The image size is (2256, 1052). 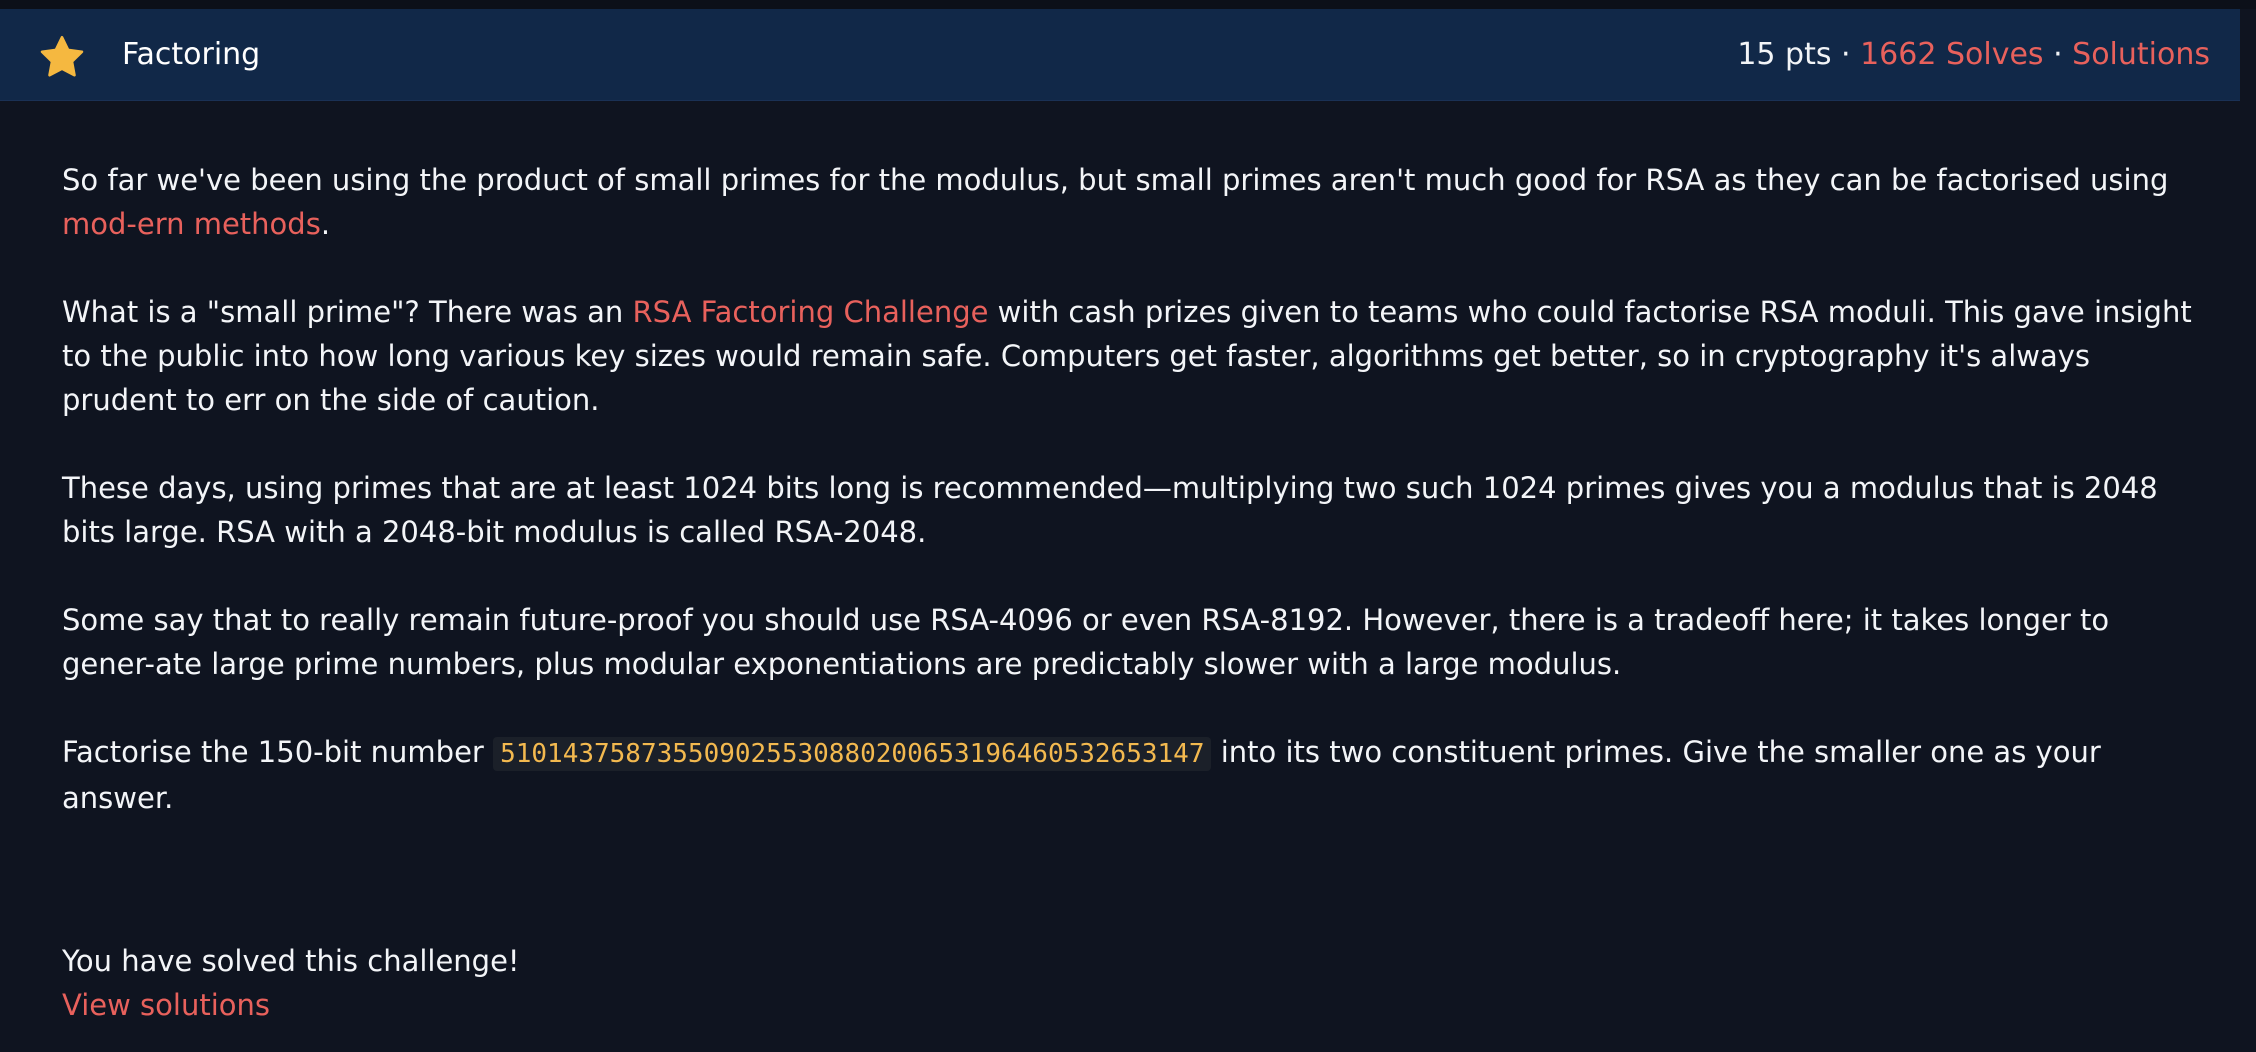 I want to click on modern-methods-link: mod-ern methods, so click(x=191, y=224).